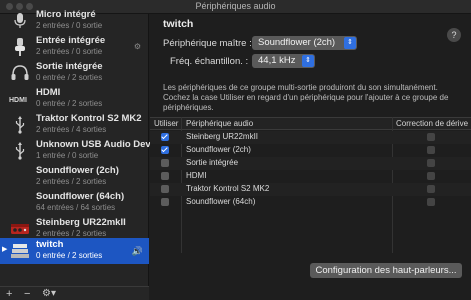  I want to click on speaker-icon: 🔊, so click(137, 251).